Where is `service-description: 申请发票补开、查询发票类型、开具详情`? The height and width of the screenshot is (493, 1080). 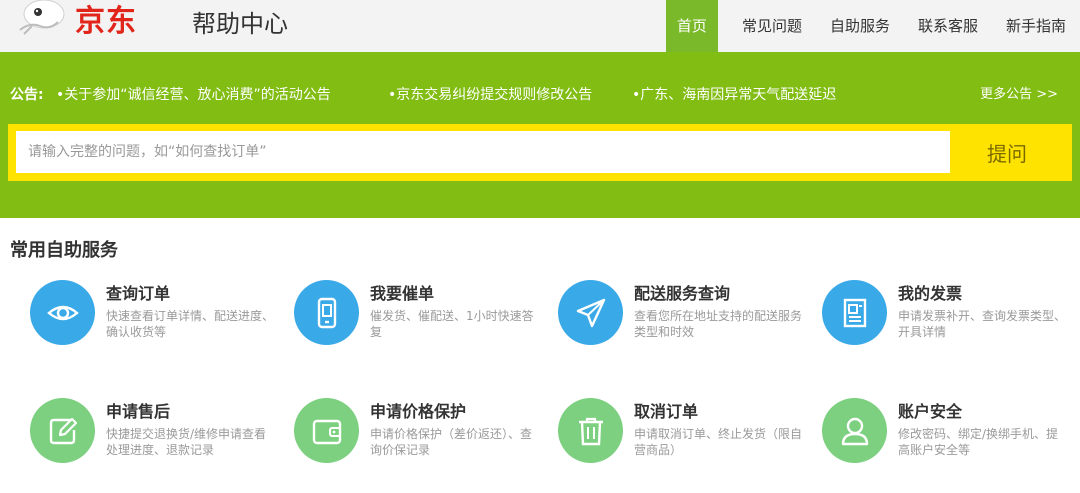 service-description: 申请发票补开、查询发票类型、开具详情 is located at coordinates (982, 324).